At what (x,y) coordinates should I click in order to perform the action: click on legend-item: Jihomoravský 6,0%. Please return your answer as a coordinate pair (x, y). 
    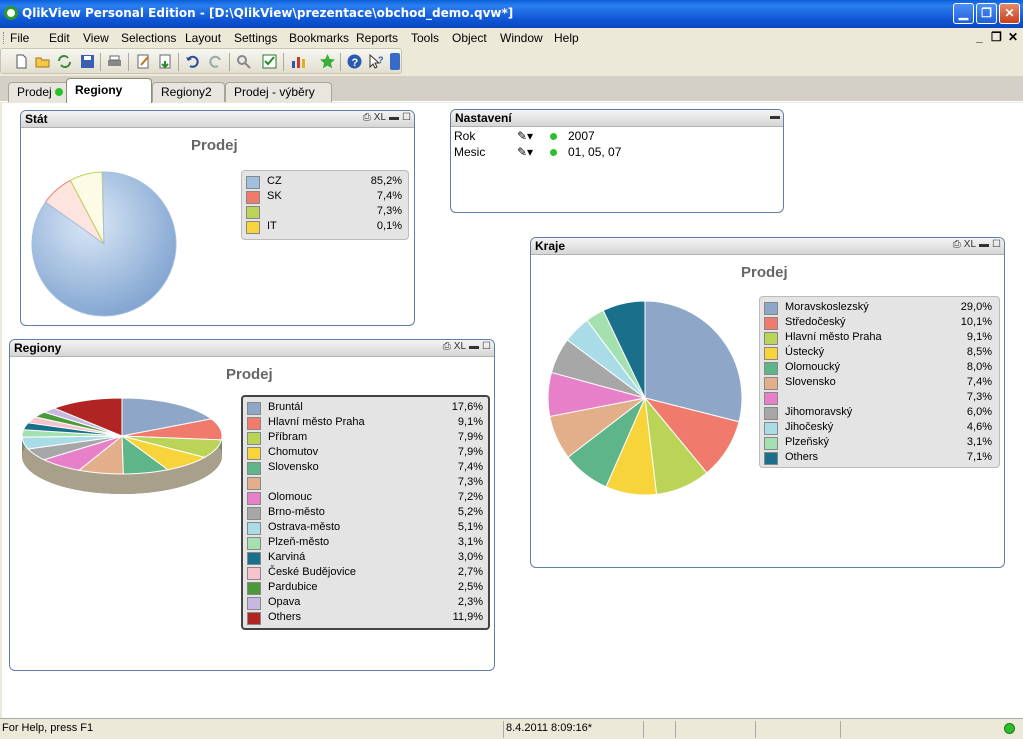
    Looking at the image, I should click on (878, 413).